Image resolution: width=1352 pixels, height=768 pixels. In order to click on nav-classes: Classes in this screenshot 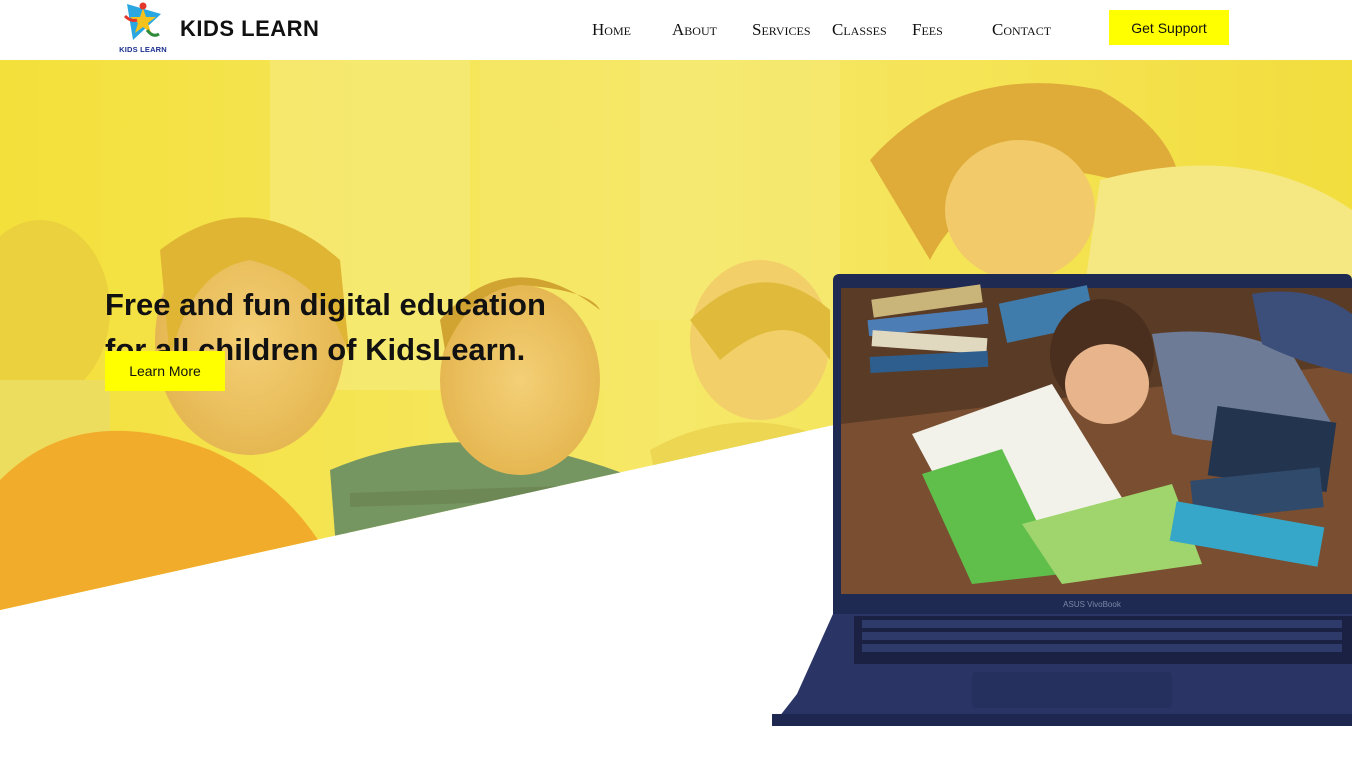, I will do `click(859, 30)`.